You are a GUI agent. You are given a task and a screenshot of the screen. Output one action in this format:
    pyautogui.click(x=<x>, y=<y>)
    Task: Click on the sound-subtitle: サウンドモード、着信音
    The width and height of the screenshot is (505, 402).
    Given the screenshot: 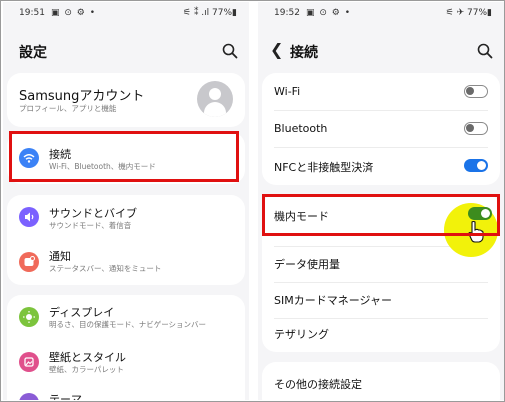 What is the action you would take?
    pyautogui.click(x=90, y=225)
    